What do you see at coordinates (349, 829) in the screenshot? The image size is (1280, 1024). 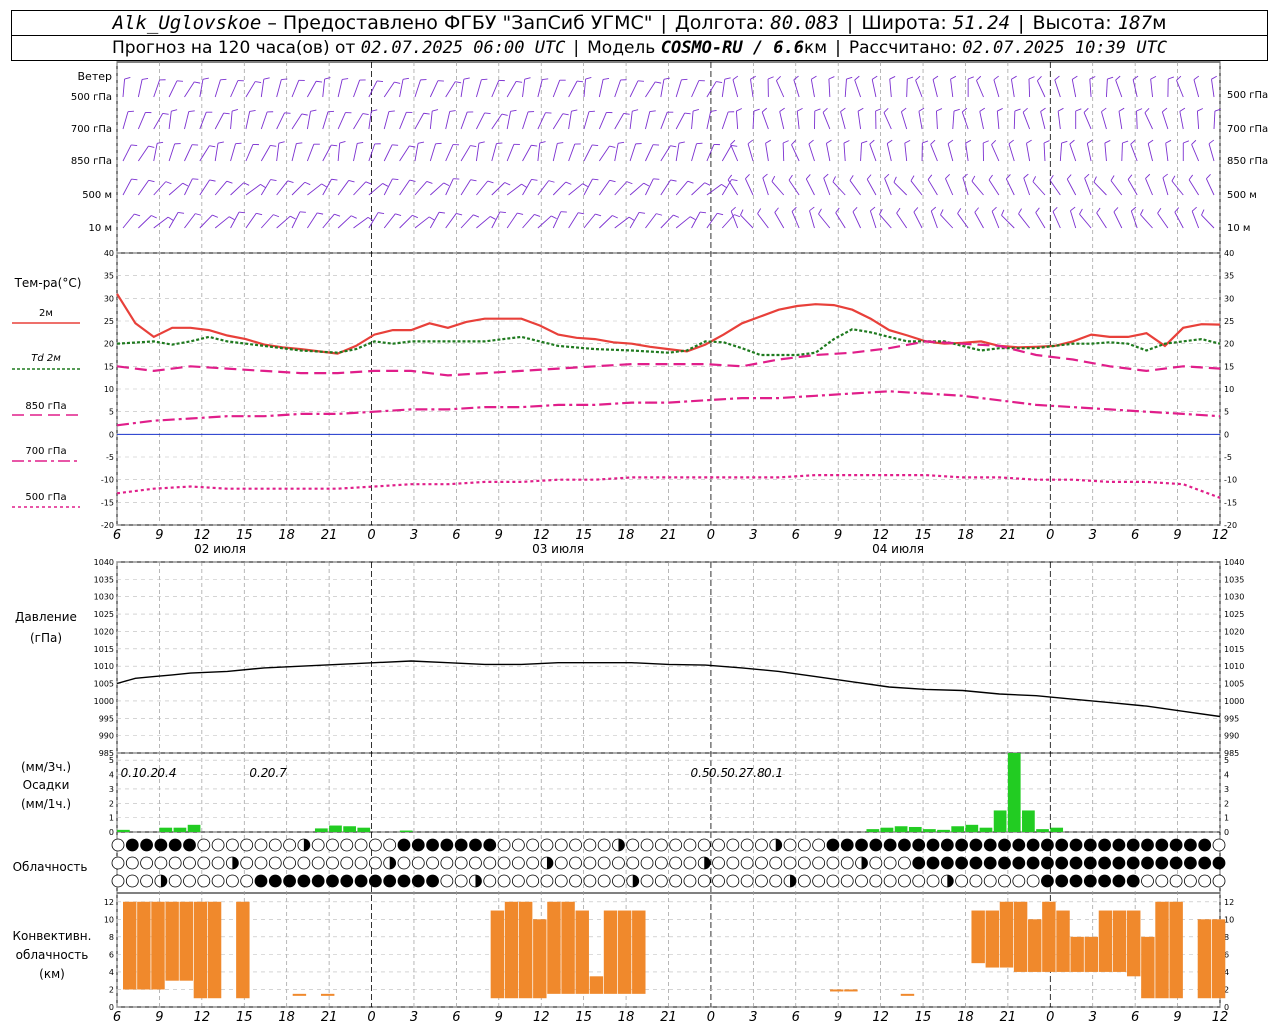 I see `precip-bar` at bounding box center [349, 829].